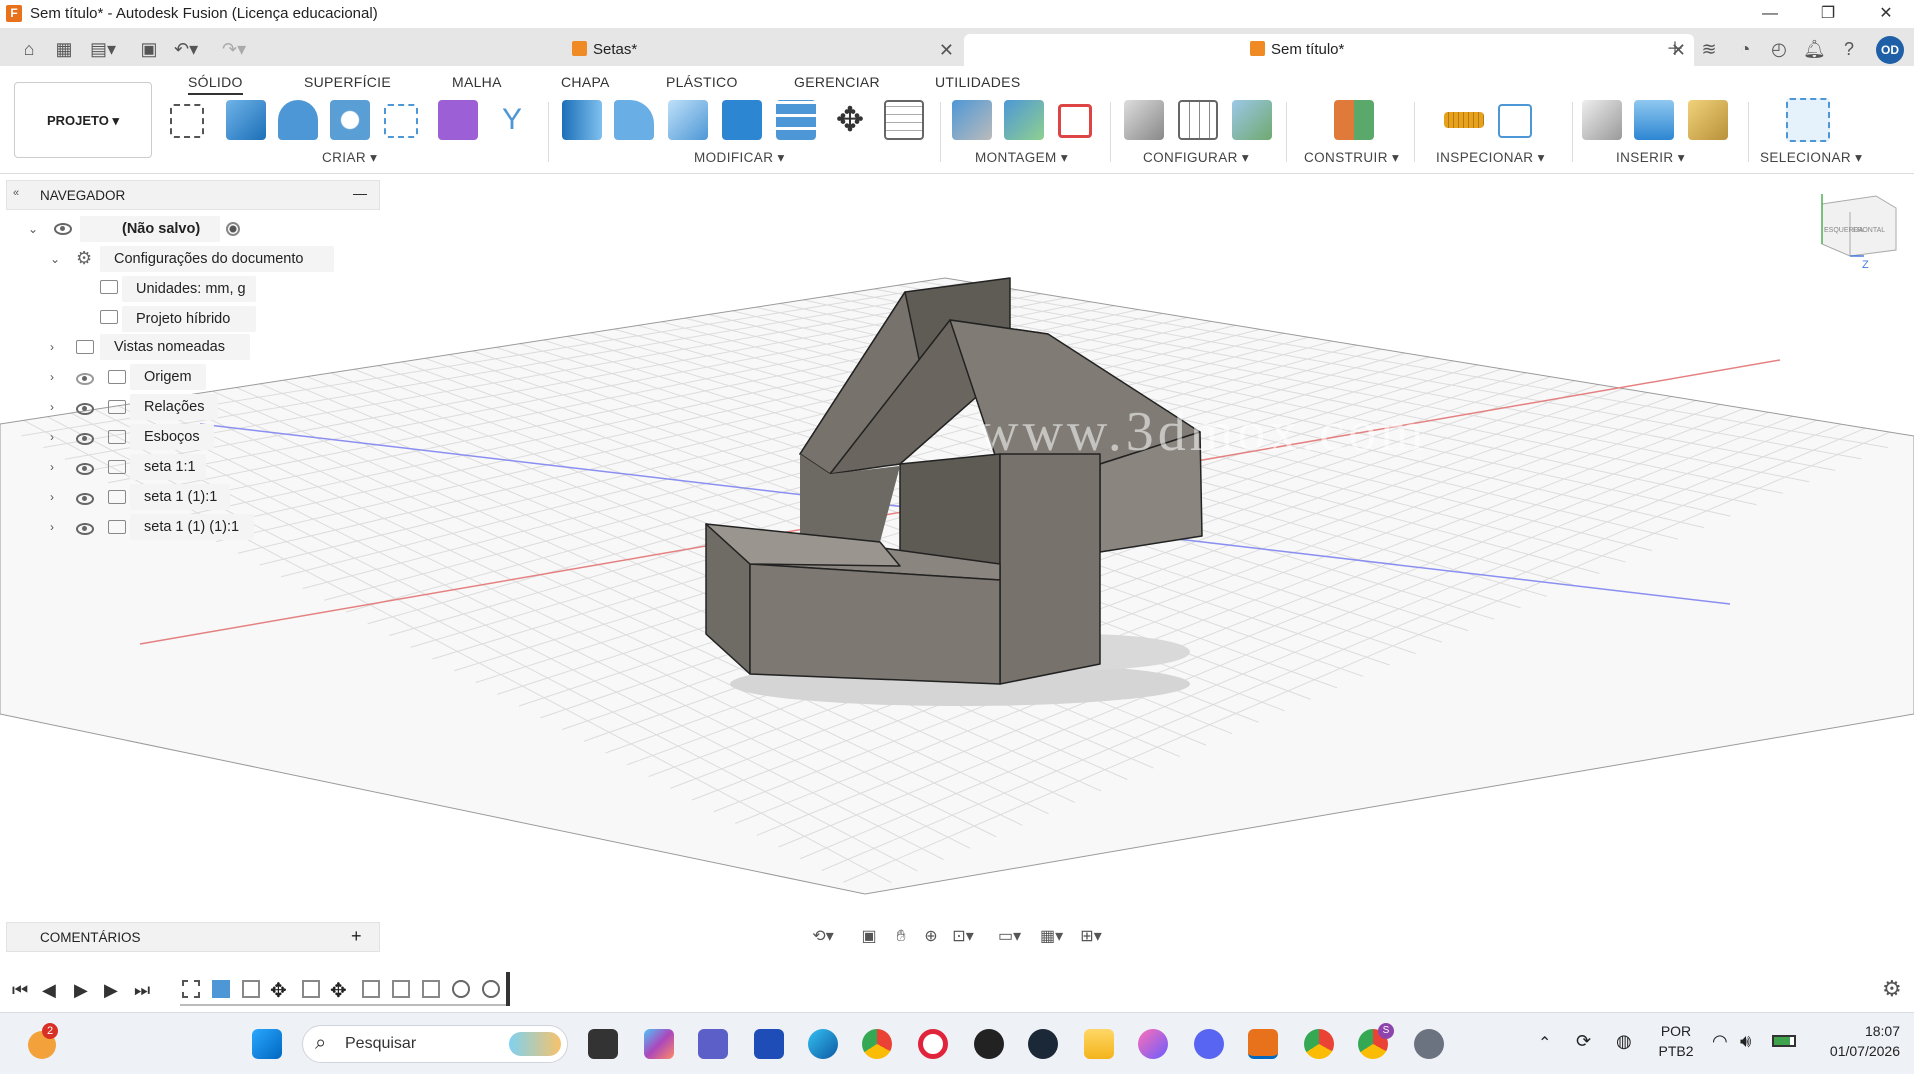 This screenshot has width=1914, height=1074. What do you see at coordinates (837, 82) in the screenshot?
I see `tab-gerenciar: GERENCIAR` at bounding box center [837, 82].